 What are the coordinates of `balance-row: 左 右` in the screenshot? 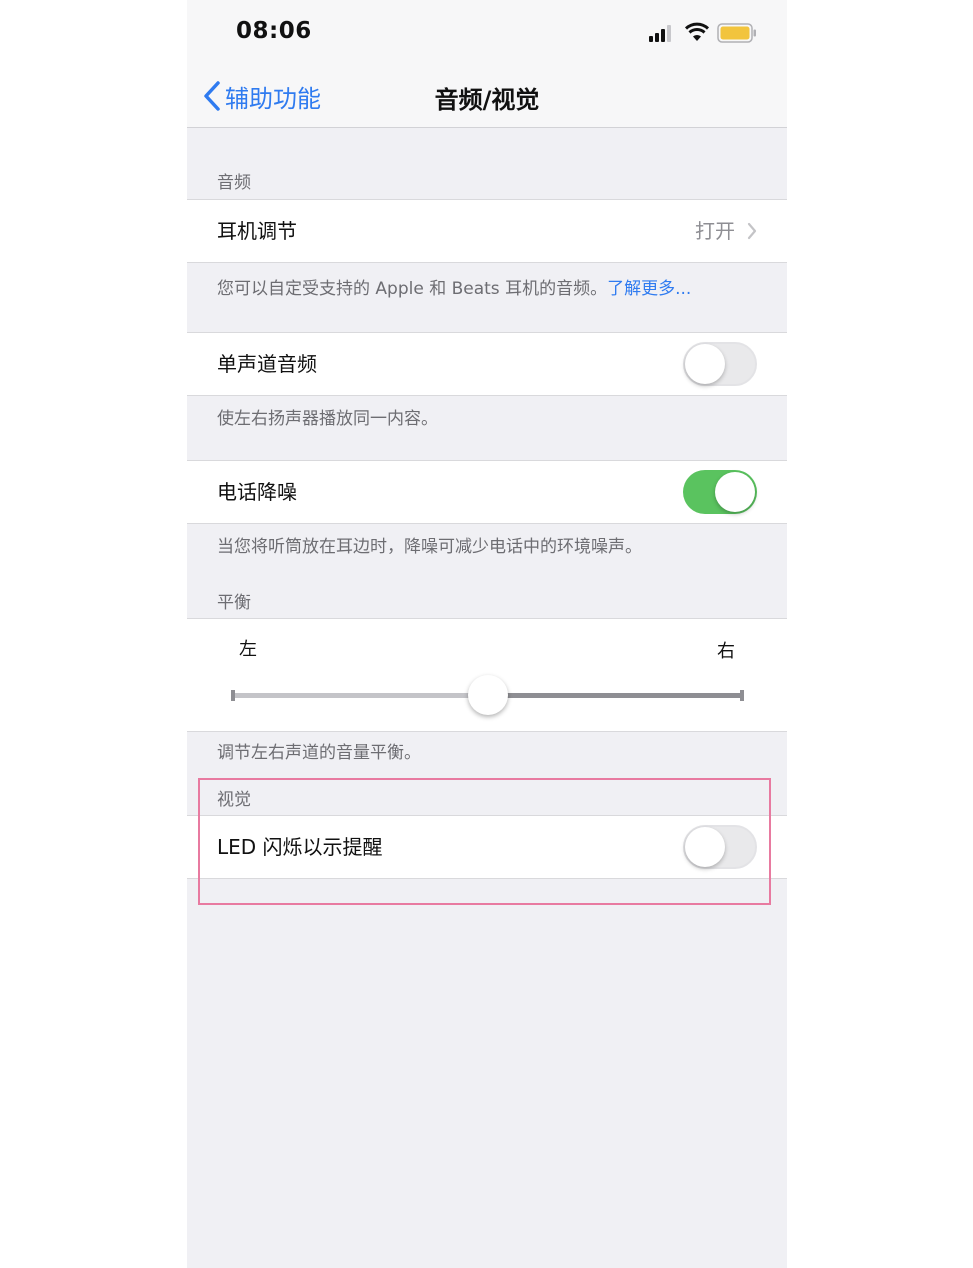 It's located at (487, 675).